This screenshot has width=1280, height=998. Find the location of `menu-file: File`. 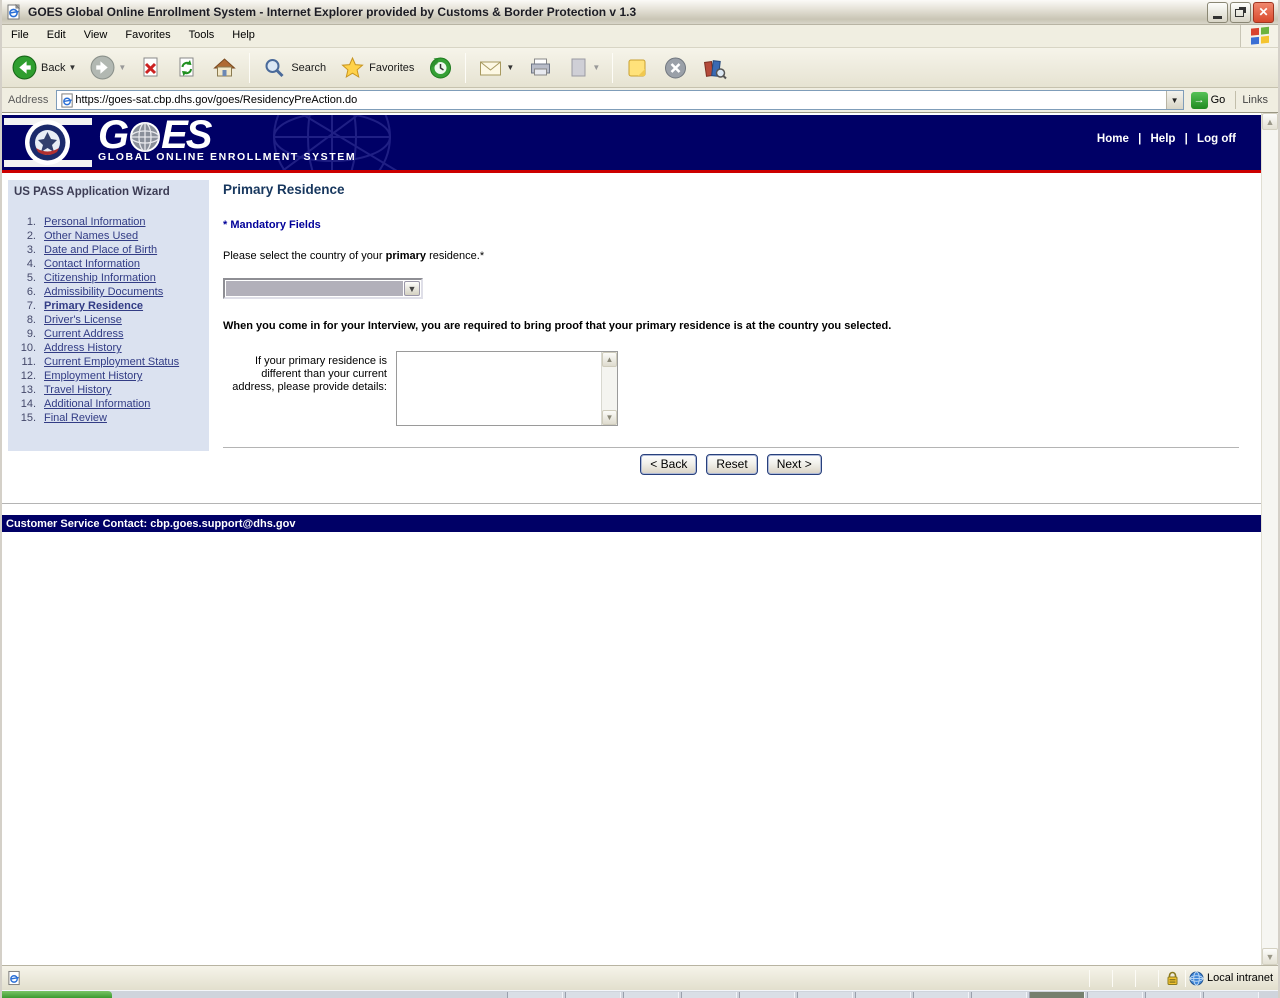

menu-file: File is located at coordinates (20, 36).